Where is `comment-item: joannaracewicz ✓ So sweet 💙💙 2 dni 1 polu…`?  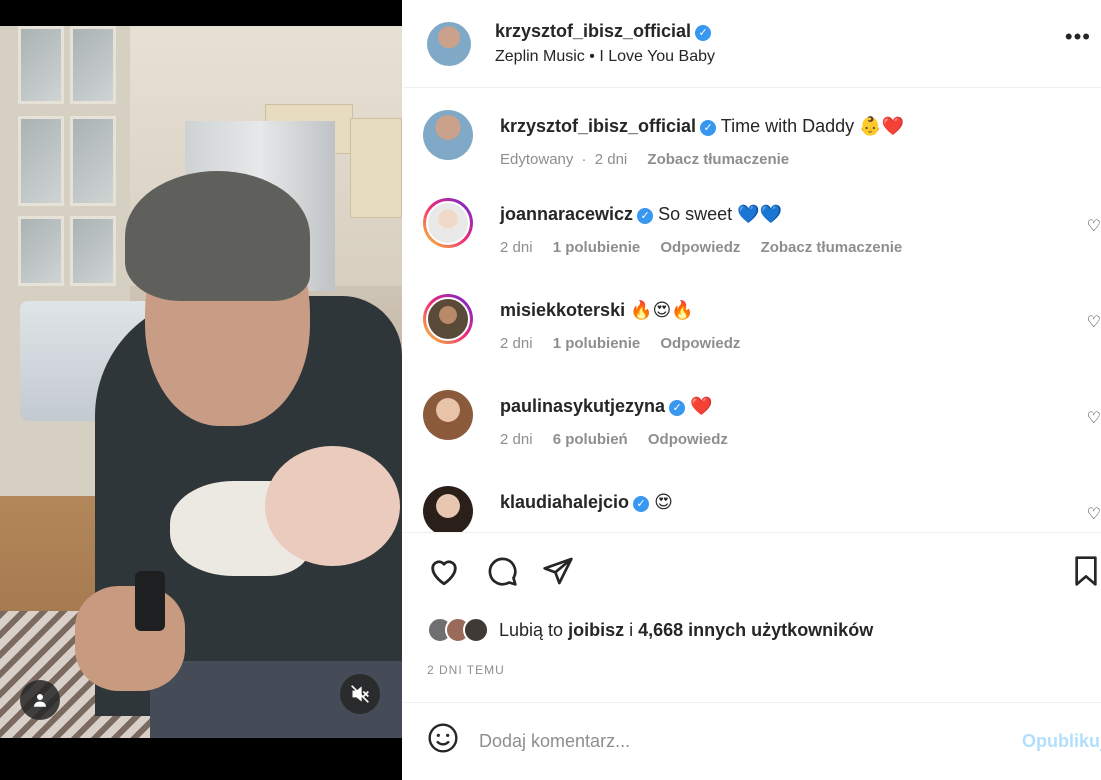 comment-item: joannaracewicz ✓ So sweet 💙💙 2 dni 1 polu… is located at coordinates (762, 227).